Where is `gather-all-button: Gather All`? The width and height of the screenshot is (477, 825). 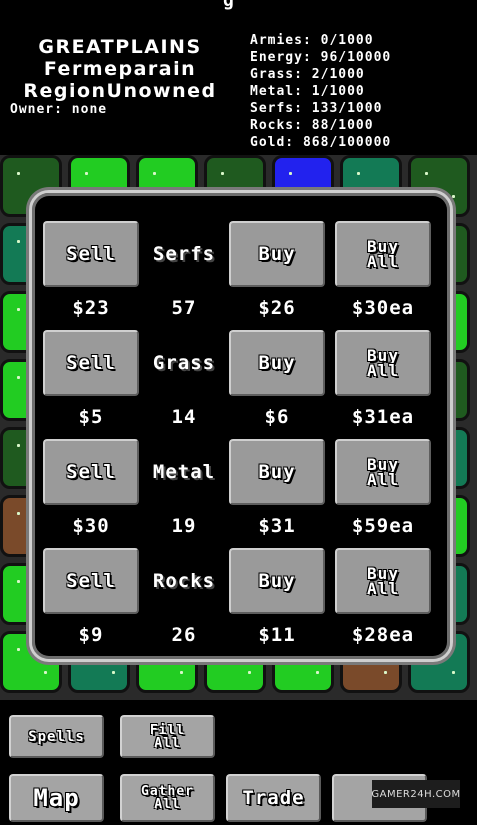 gather-all-button: Gather All is located at coordinates (167, 798).